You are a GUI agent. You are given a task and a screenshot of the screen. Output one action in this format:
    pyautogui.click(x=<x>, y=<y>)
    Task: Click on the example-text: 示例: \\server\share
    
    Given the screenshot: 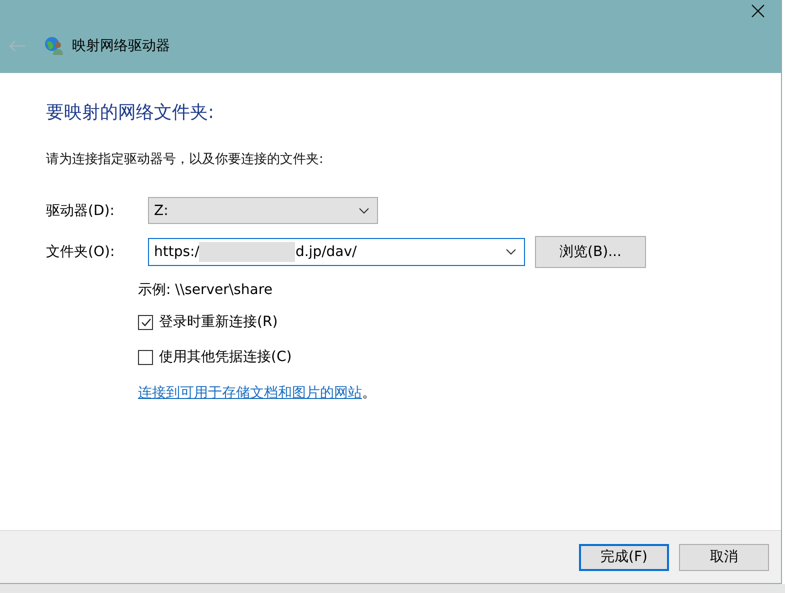 What is the action you would take?
    pyautogui.click(x=206, y=290)
    